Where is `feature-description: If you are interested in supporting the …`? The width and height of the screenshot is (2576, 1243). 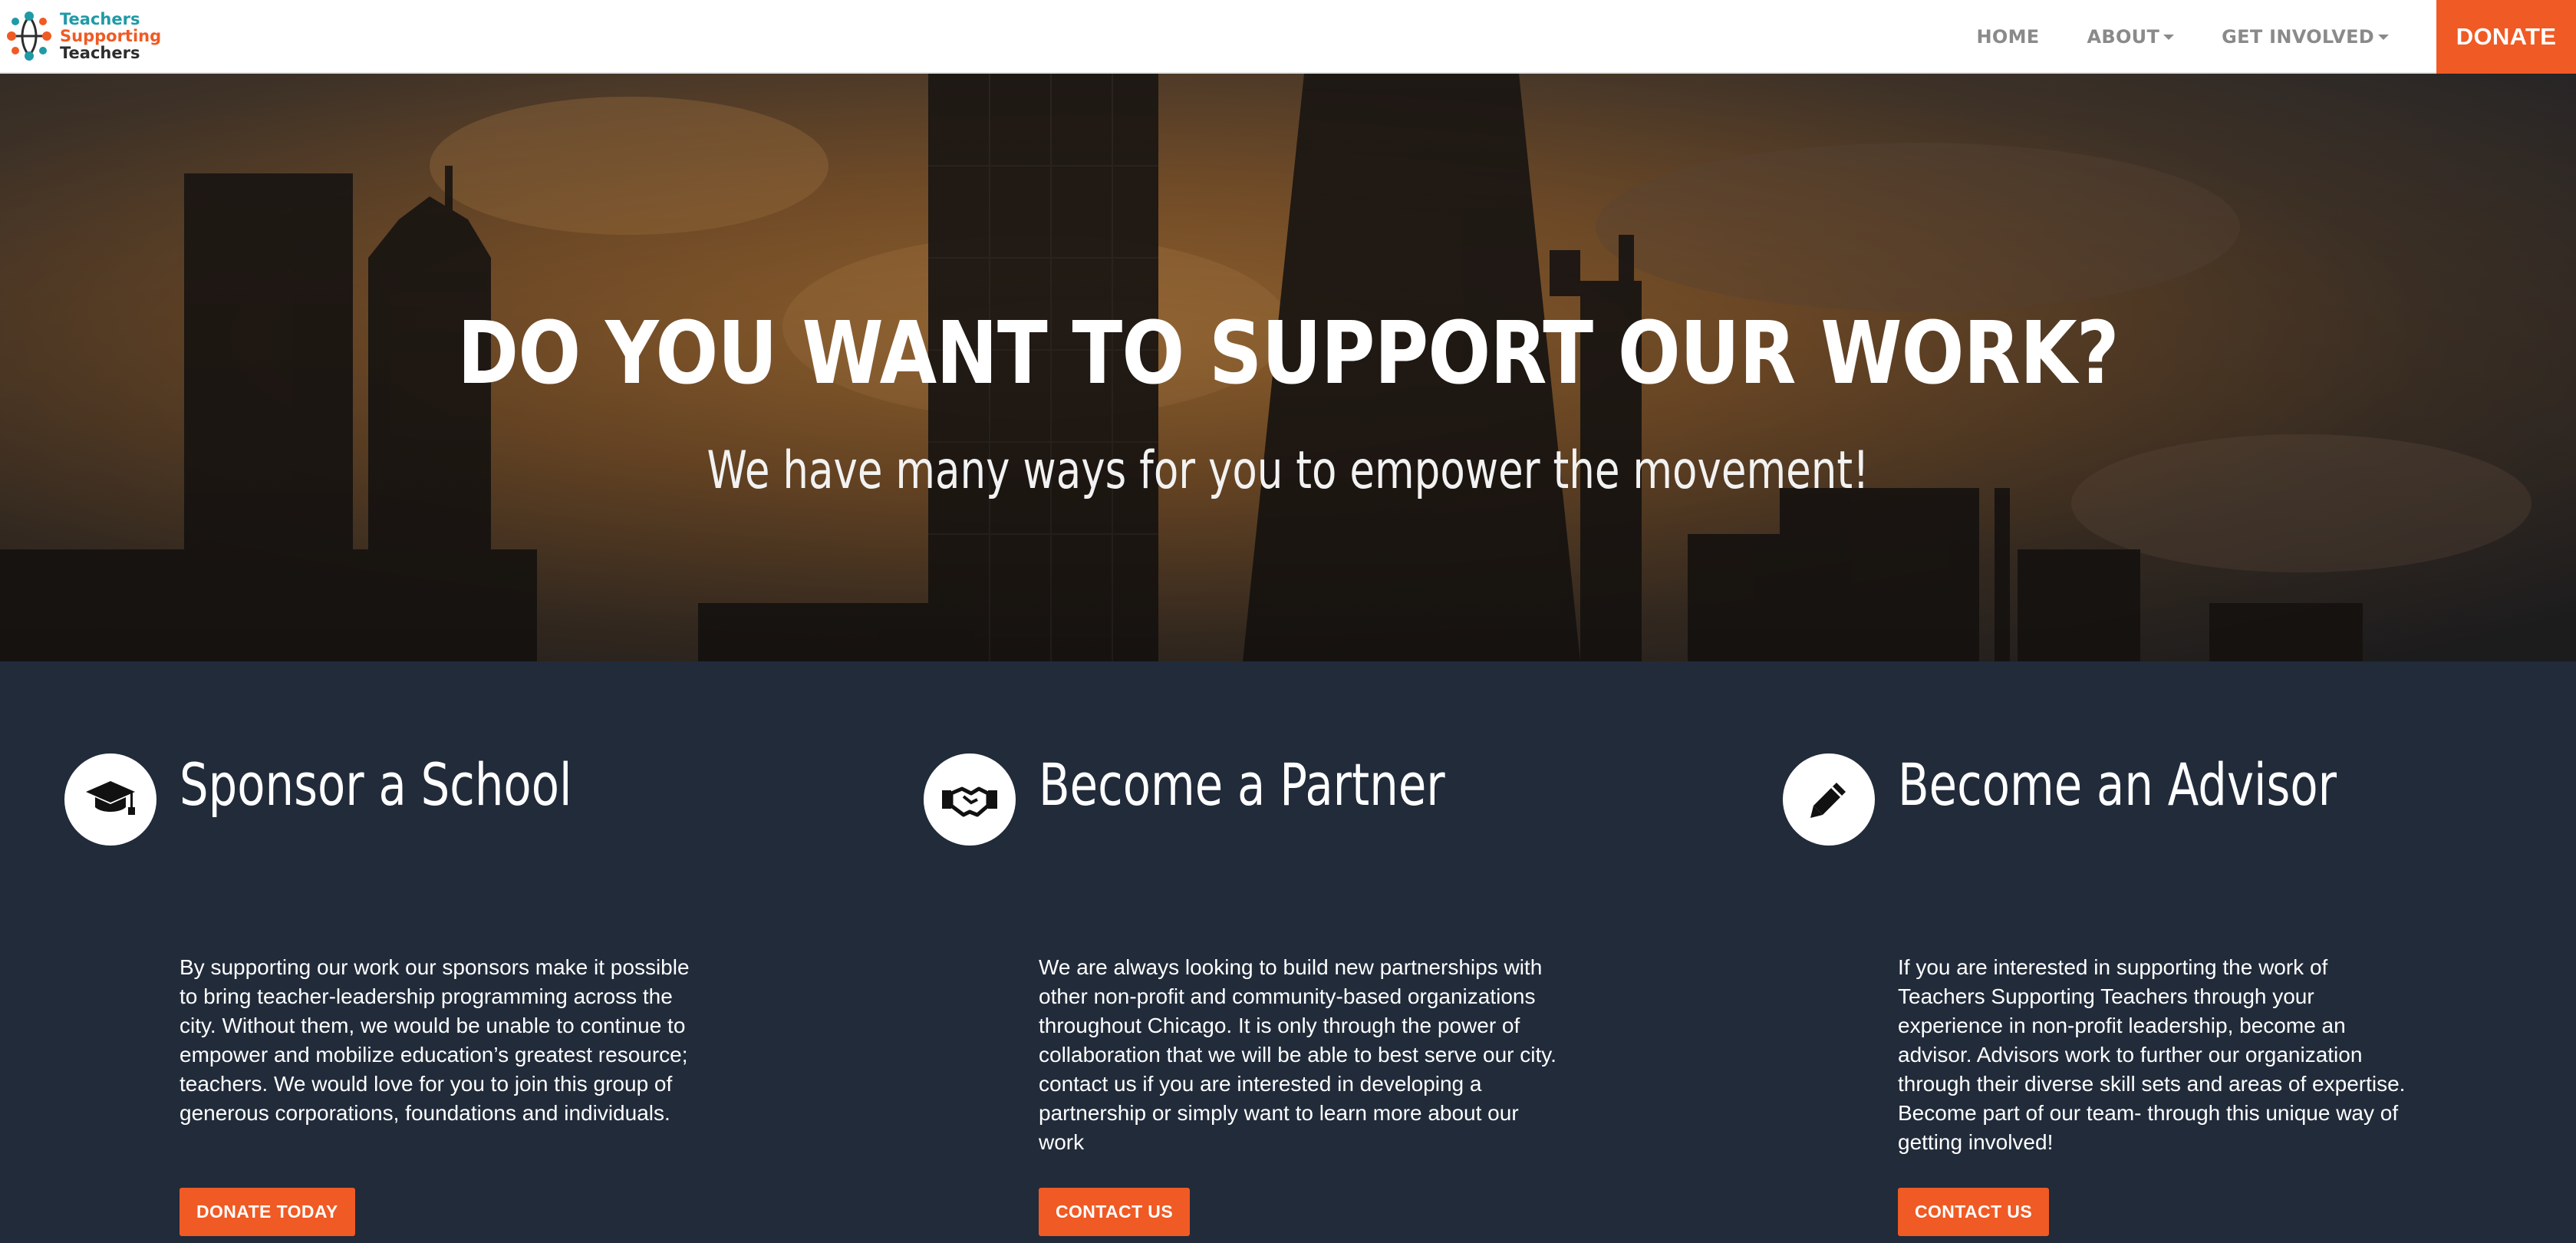
feature-description: If you are interested in supporting the … is located at coordinates (2152, 1054).